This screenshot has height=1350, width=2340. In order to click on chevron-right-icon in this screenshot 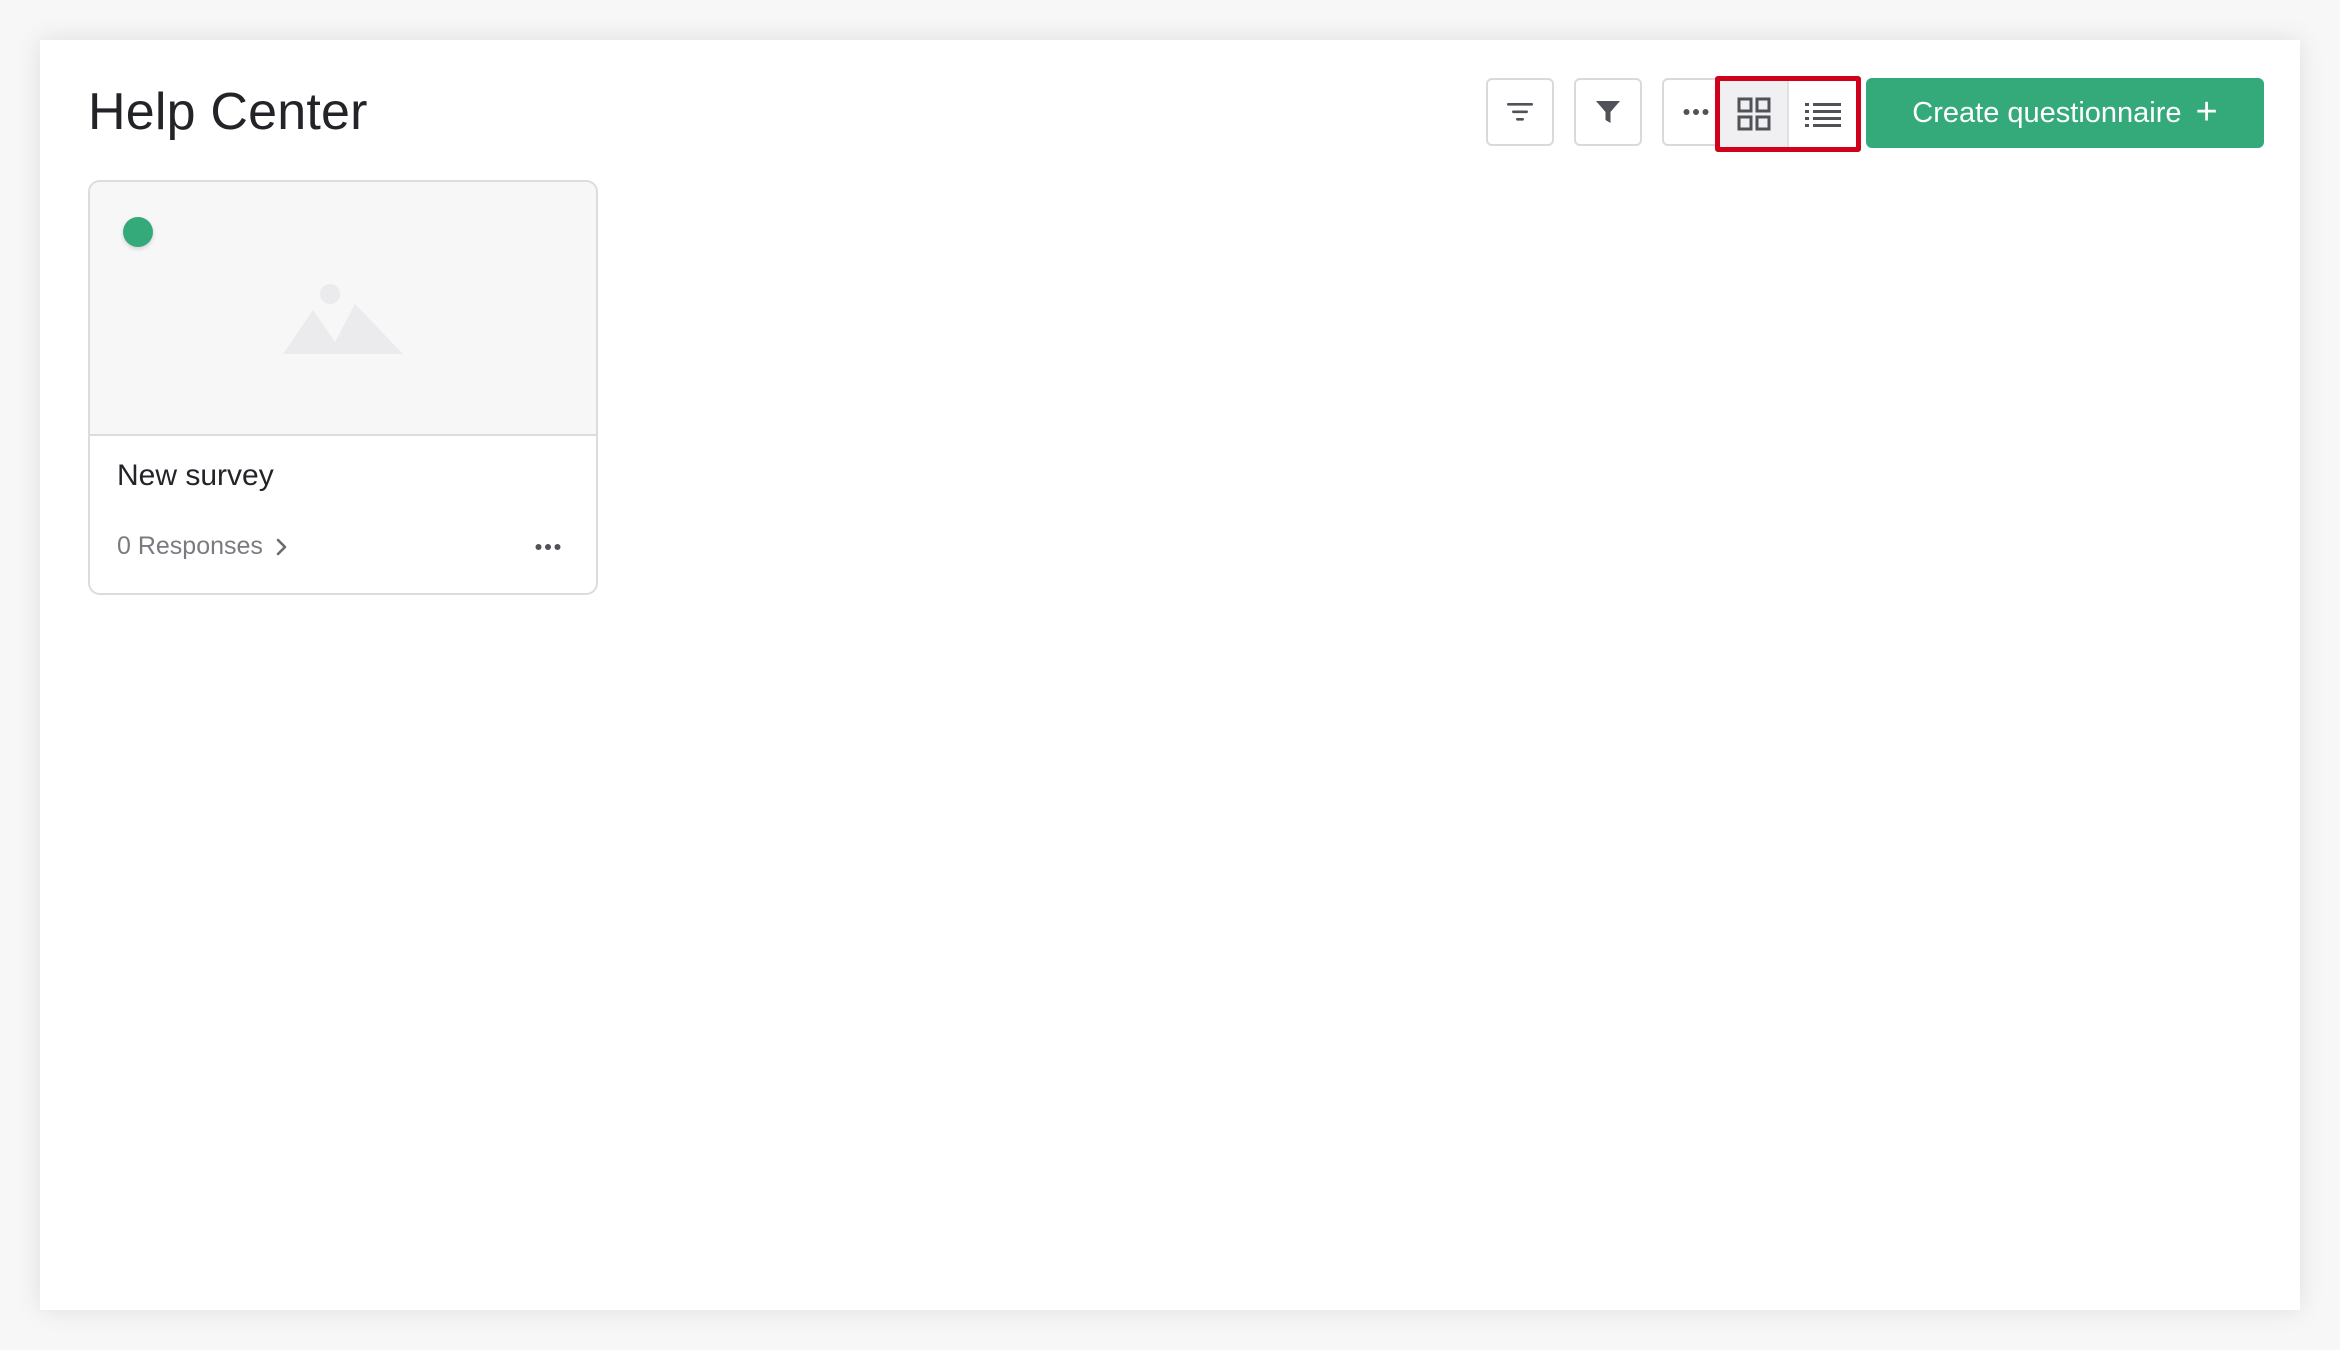, I will do `click(281, 546)`.